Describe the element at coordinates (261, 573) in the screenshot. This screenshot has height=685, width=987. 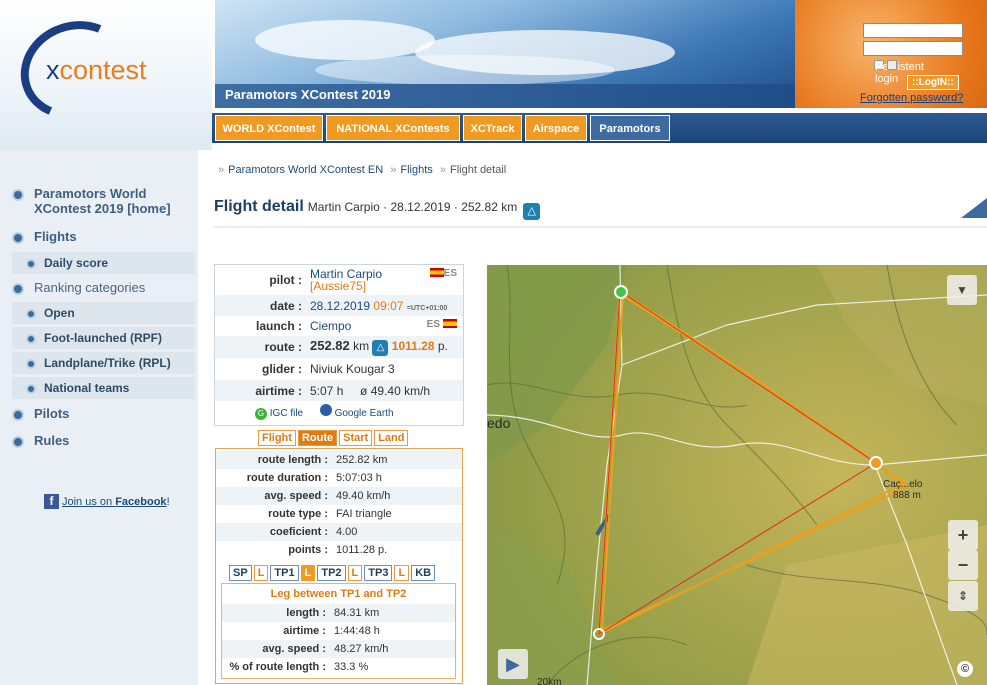
I see `leg-tab-l1: L` at that location.